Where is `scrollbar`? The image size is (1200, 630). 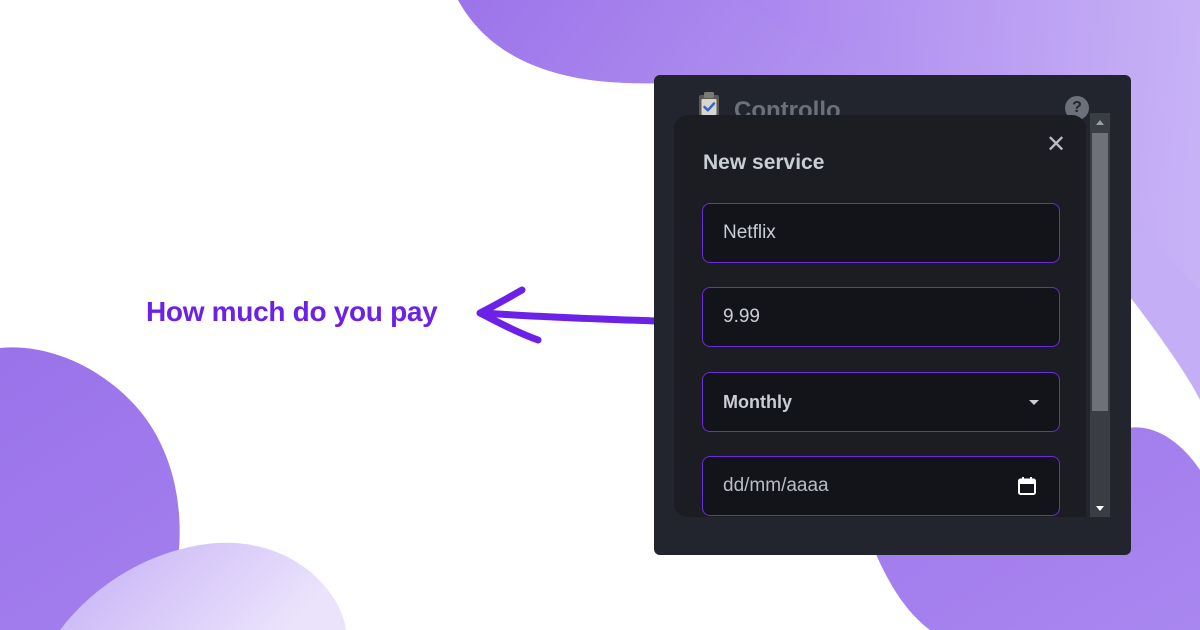
scrollbar is located at coordinates (1100, 315).